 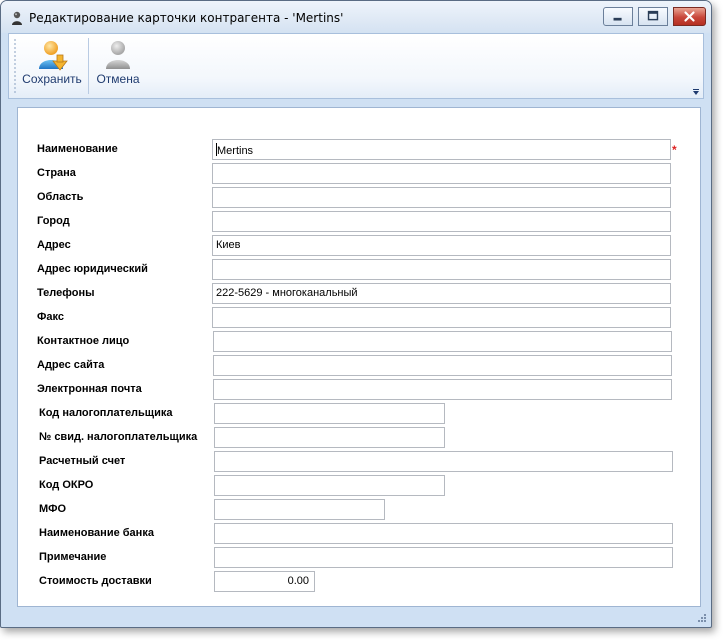 I want to click on taxpayer-cert-field, so click(x=329, y=437).